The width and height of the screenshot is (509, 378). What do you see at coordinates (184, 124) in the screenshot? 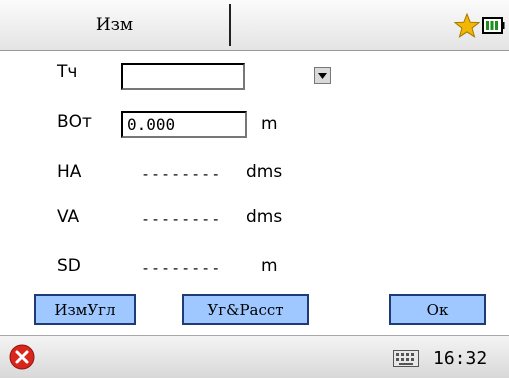
I see `target-height-field: 0.000` at bounding box center [184, 124].